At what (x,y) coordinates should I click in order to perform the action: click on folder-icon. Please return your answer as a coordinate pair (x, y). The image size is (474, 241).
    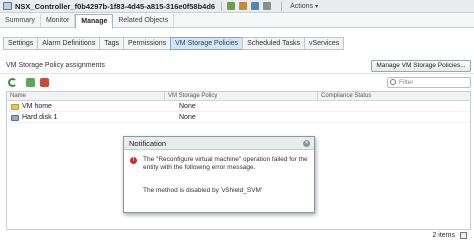
    Looking at the image, I should click on (15, 107).